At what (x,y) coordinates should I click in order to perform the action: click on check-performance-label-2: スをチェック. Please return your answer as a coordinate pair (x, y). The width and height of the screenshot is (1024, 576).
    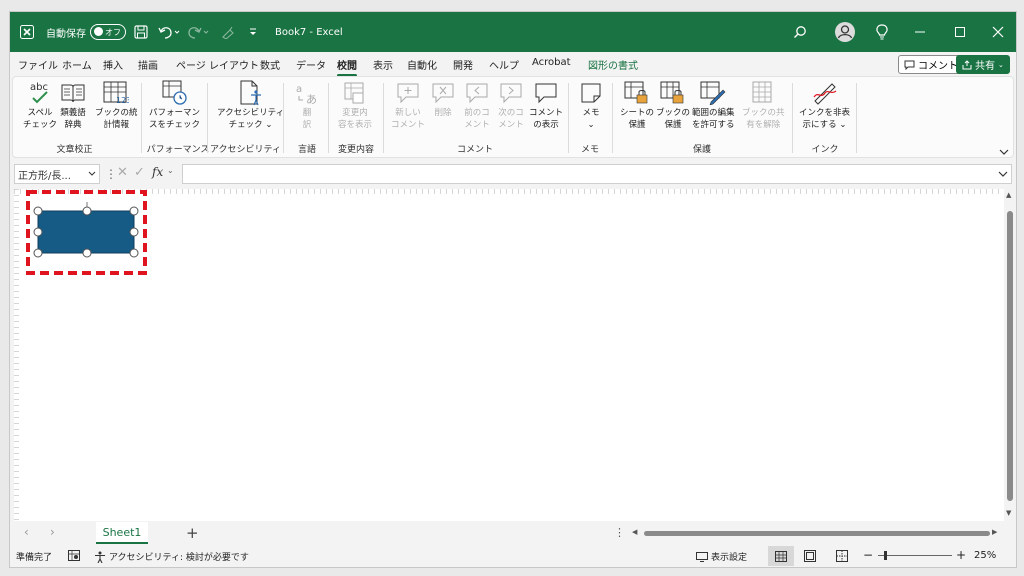
    Looking at the image, I should click on (175, 125).